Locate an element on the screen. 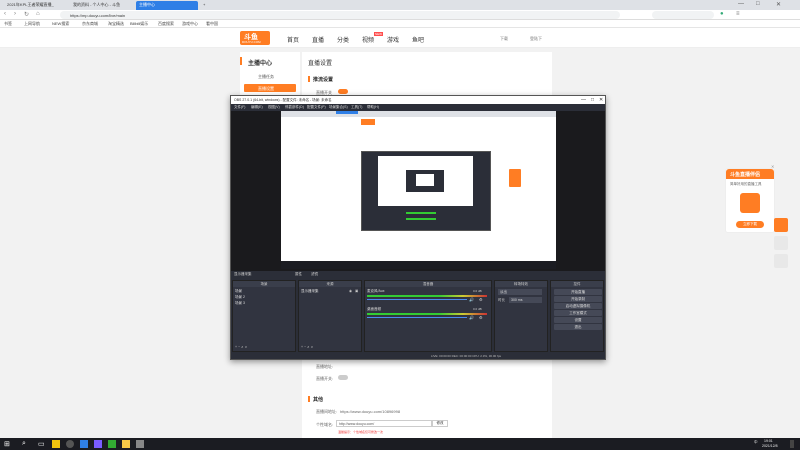 Image resolution: width=800 pixels, height=450 pixels. bookmark-item: 看中国 is located at coordinates (212, 24).